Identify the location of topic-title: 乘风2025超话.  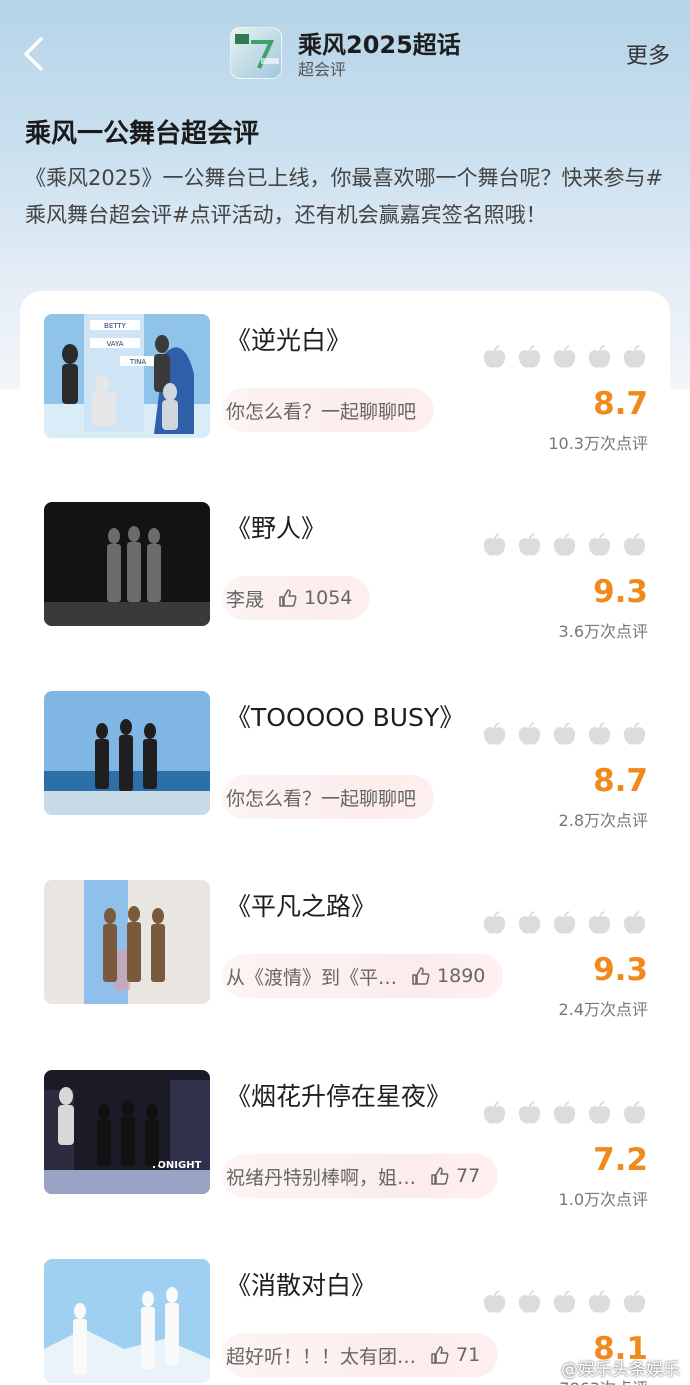
(379, 42).